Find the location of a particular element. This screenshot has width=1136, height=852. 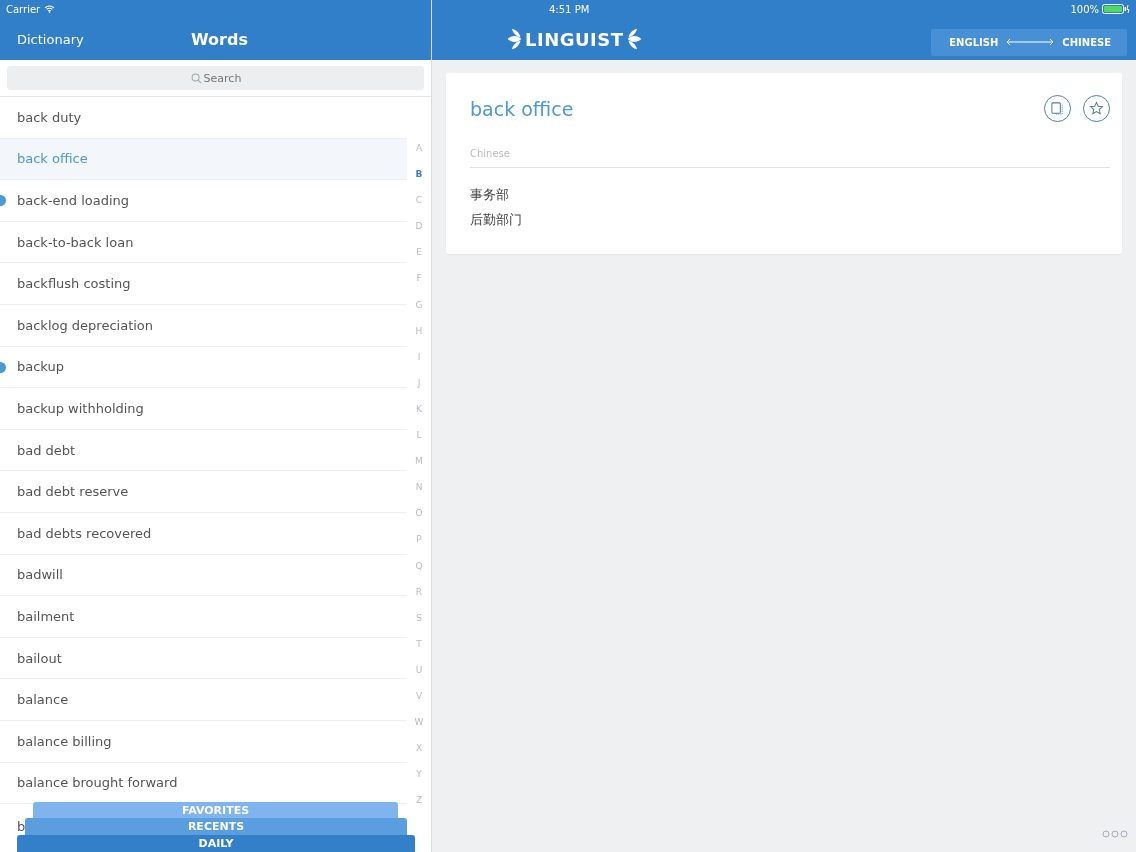

word-list-item: bad debt is located at coordinates (203, 450).